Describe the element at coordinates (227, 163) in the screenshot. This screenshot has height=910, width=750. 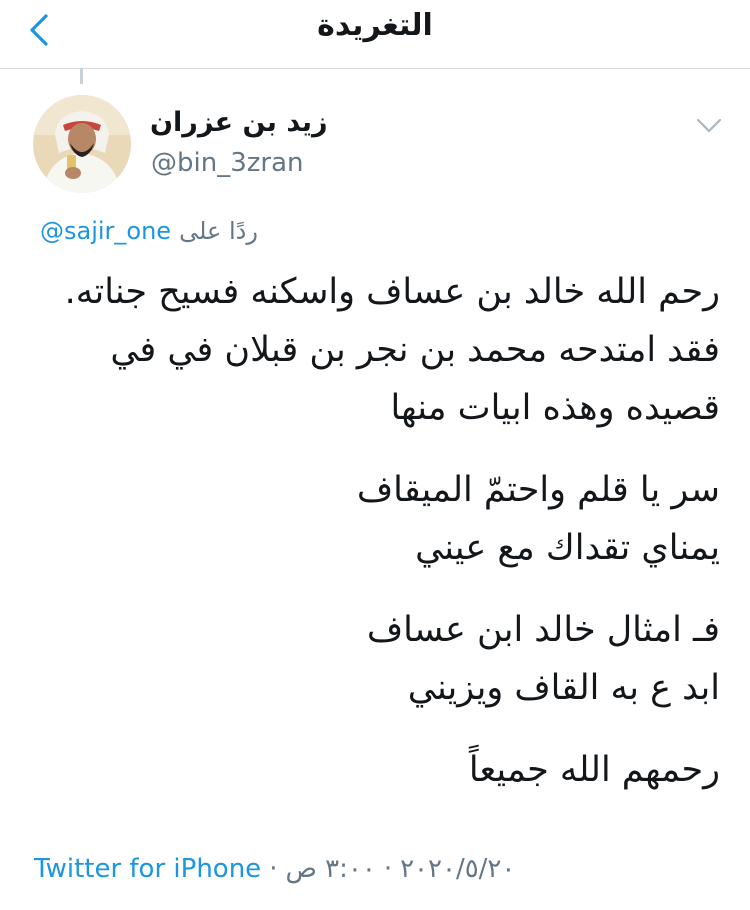
I see `author-handle: @bin_3zran` at that location.